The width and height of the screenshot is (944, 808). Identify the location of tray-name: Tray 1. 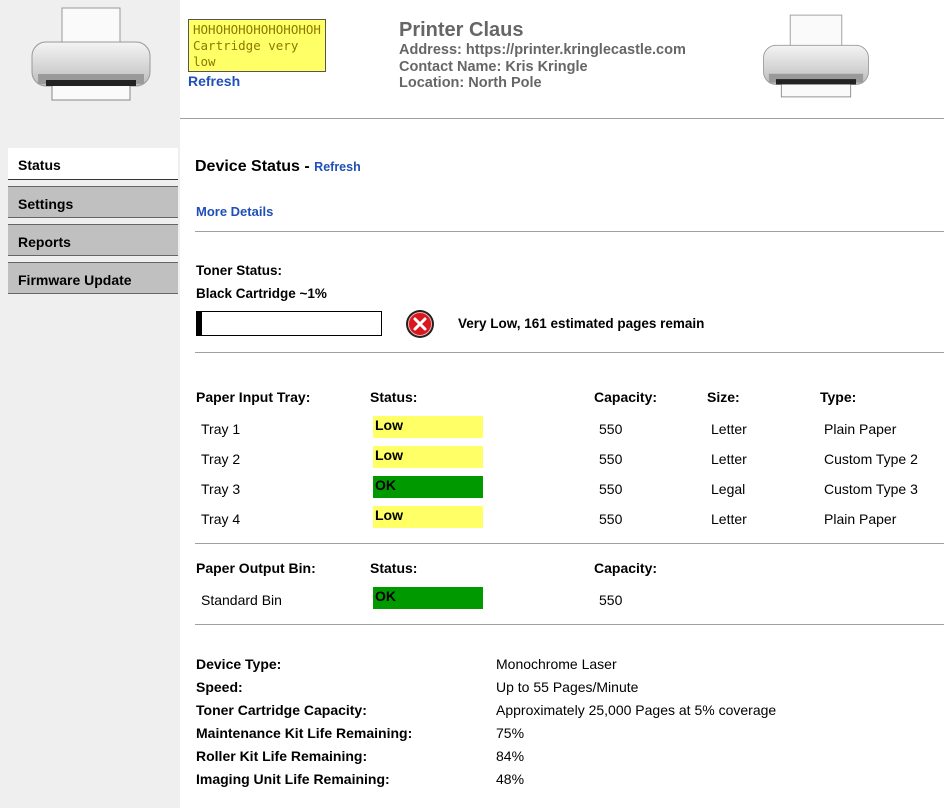
(221, 429).